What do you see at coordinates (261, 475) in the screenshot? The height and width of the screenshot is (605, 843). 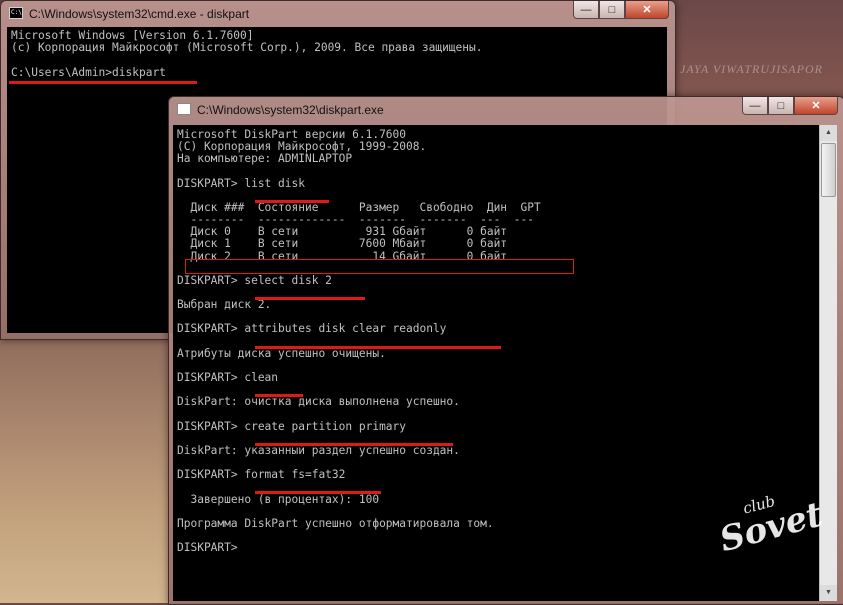 I see `console-line: DISKPART> format fs=fat32` at bounding box center [261, 475].